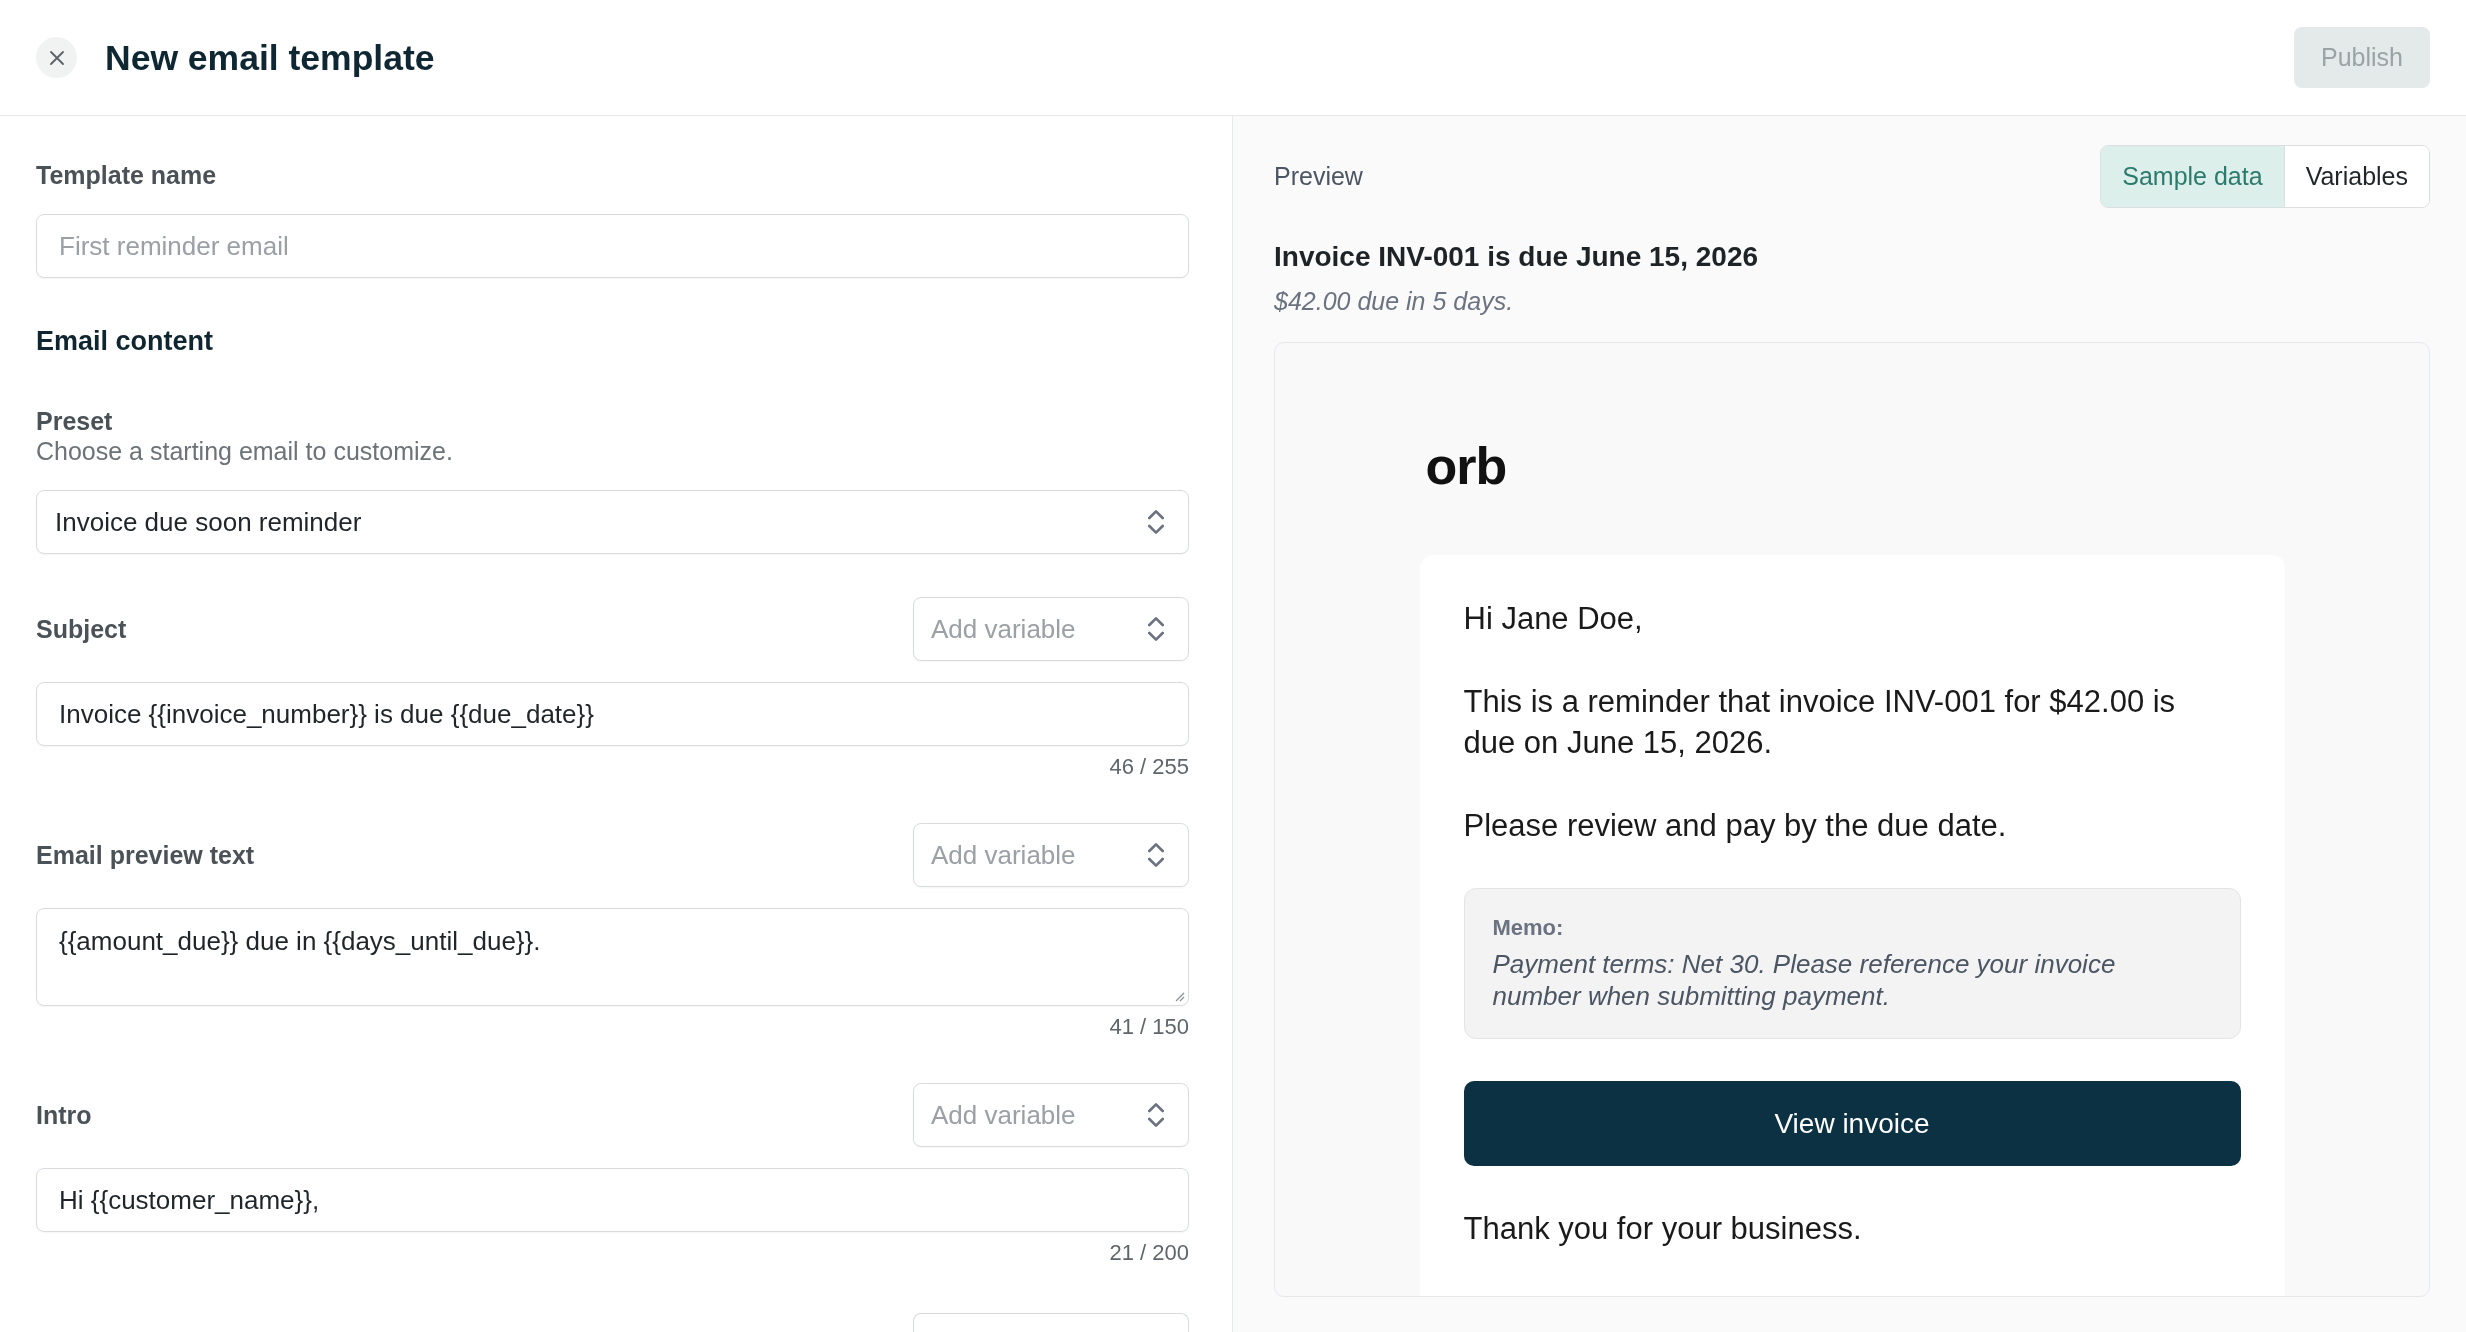  Describe the element at coordinates (1051, 1322) in the screenshot. I see `select-field` at that location.